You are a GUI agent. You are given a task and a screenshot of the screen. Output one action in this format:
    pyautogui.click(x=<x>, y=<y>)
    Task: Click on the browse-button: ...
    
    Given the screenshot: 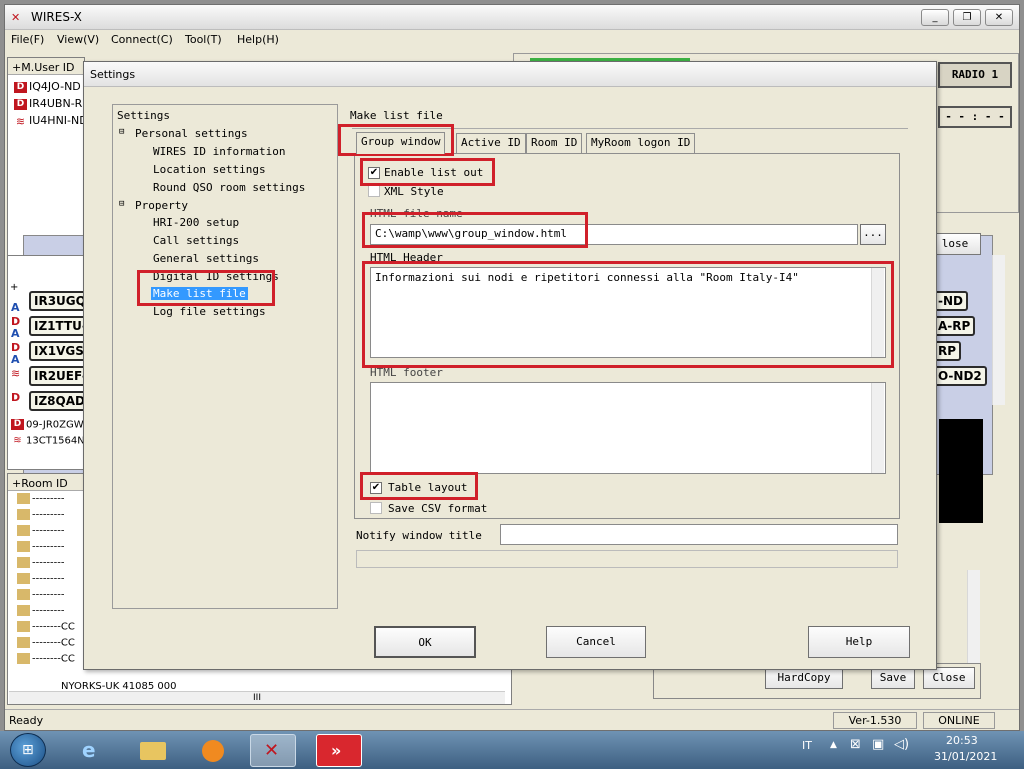 What is the action you would take?
    pyautogui.click(x=873, y=234)
    